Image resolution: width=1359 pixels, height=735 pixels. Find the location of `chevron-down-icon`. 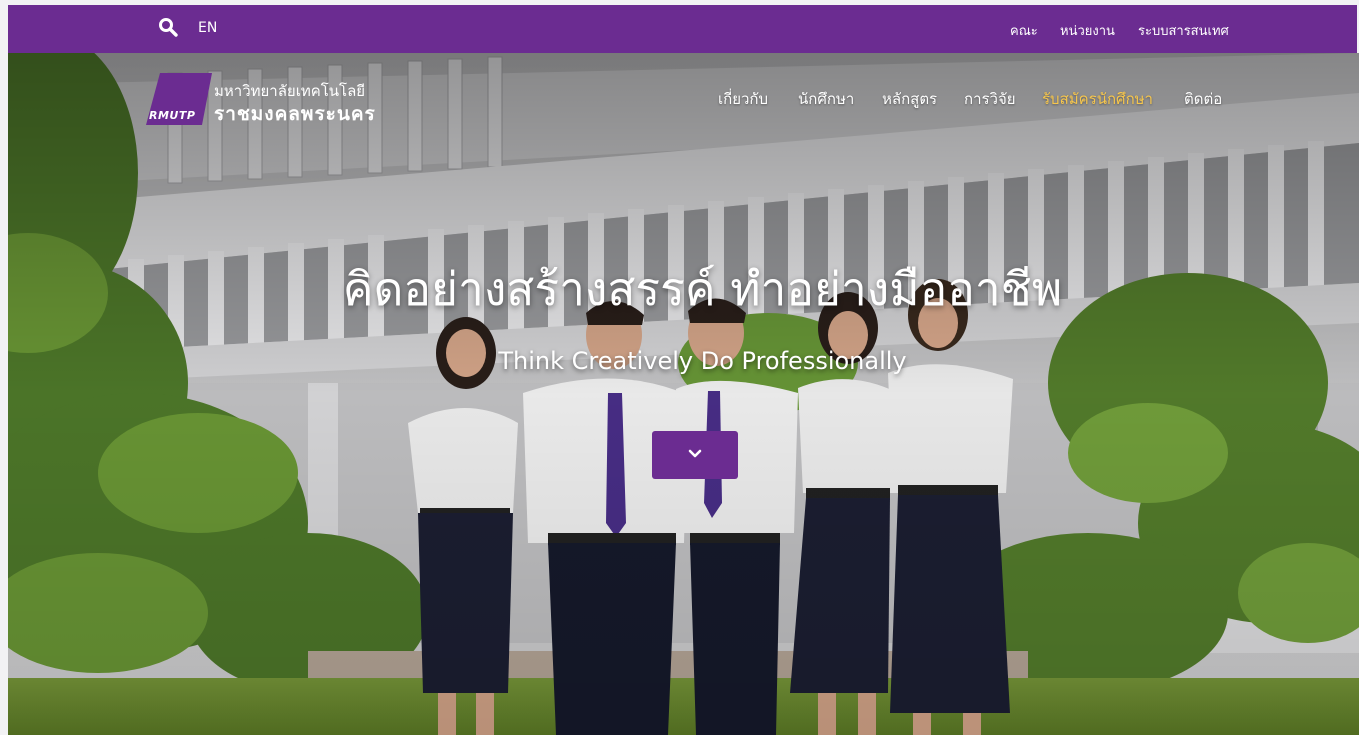

chevron-down-icon is located at coordinates (695, 453).